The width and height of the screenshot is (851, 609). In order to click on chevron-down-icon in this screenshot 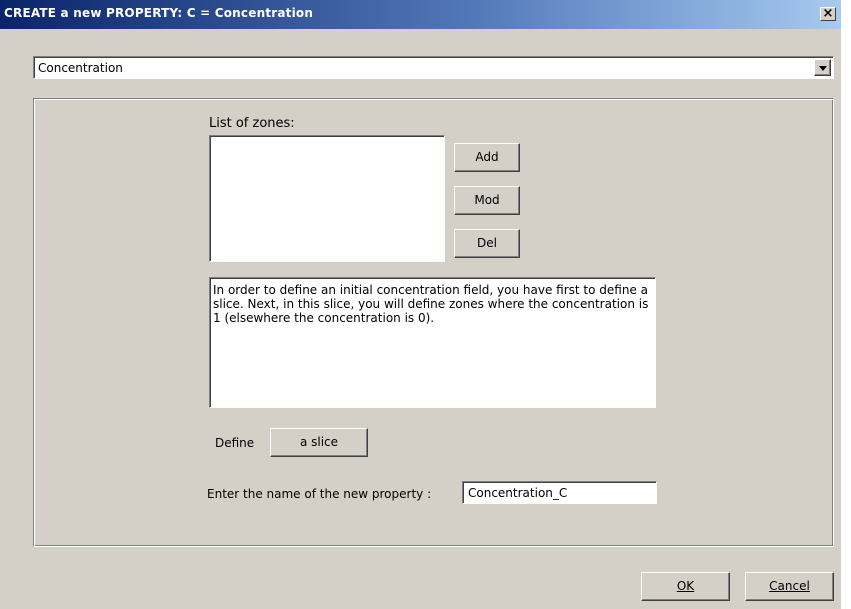, I will do `click(823, 68)`.